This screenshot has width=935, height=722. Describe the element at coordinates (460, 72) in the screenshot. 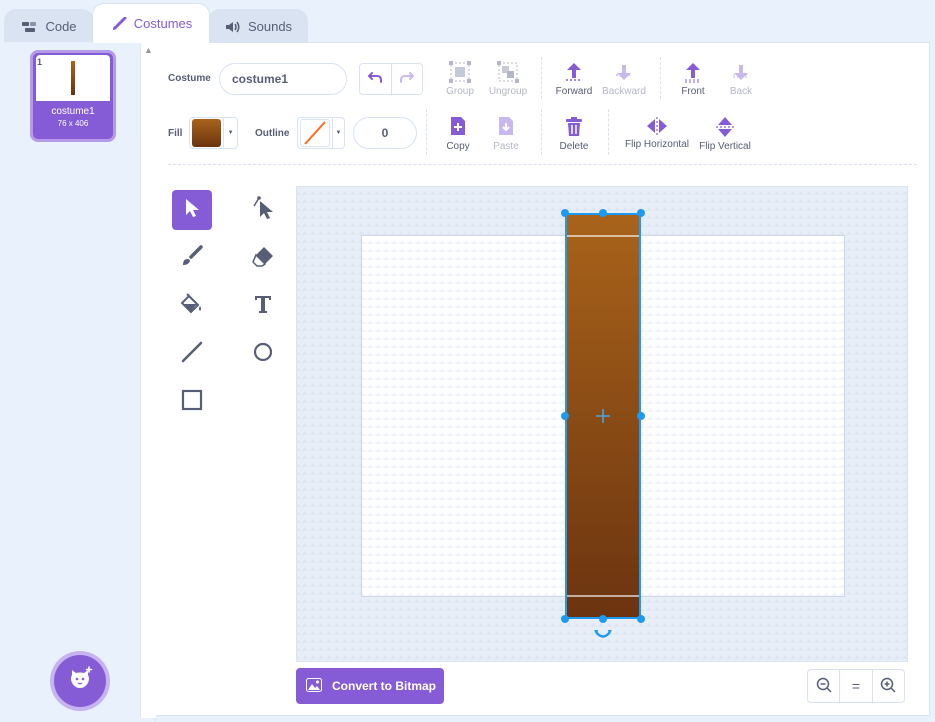

I see `group-icon` at that location.